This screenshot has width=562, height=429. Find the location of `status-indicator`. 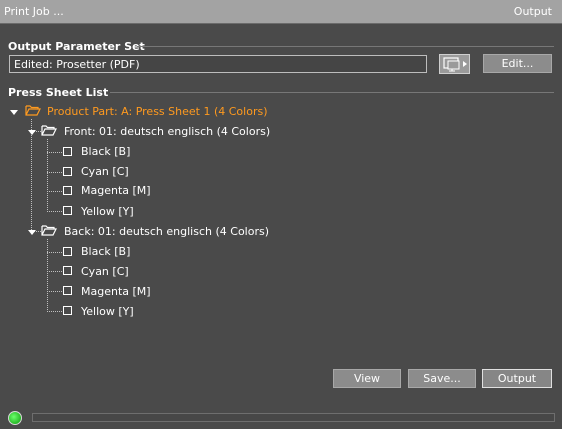

status-indicator is located at coordinates (15, 418).